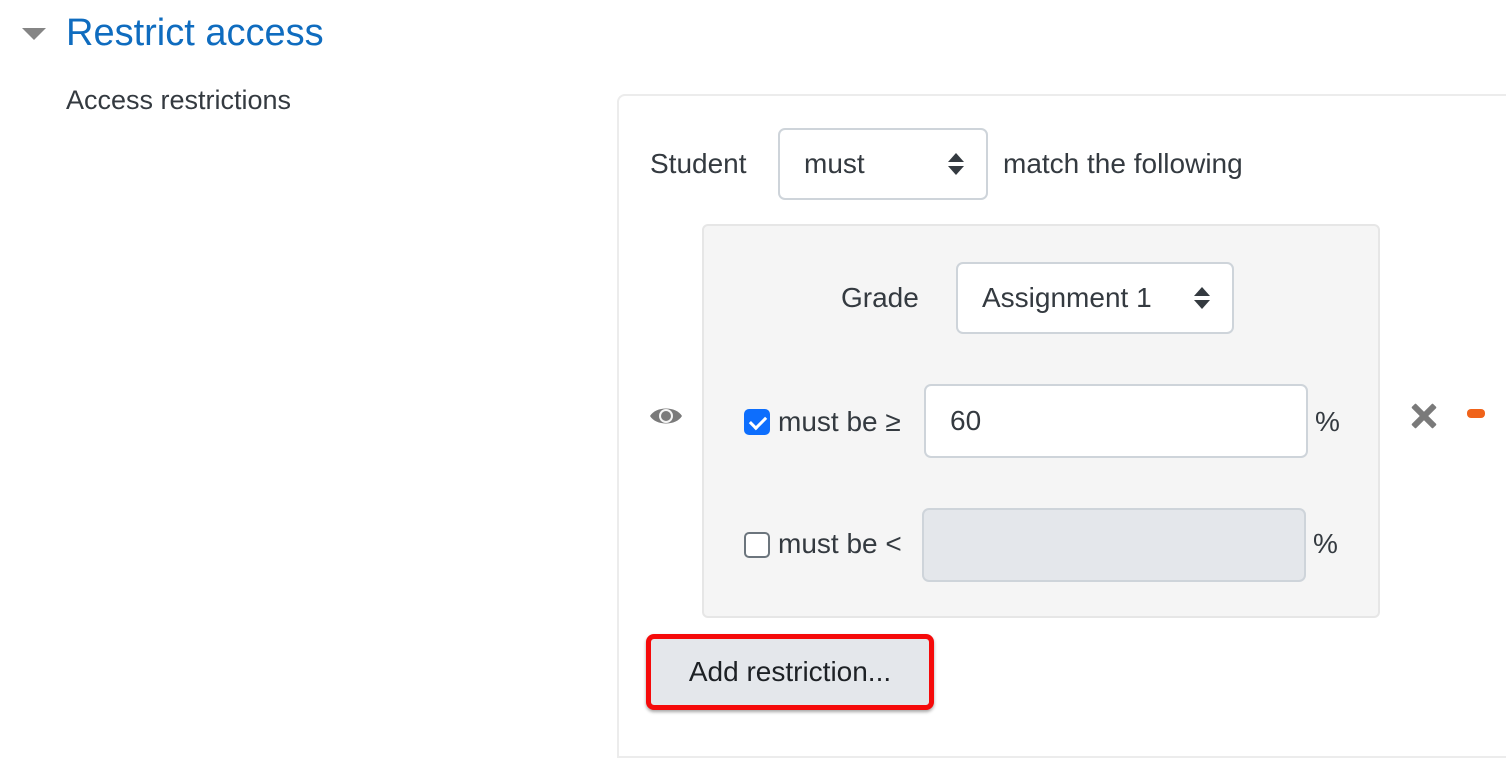 This screenshot has height=758, width=1506. Describe the element at coordinates (1123, 163) in the screenshot. I see `match-following-label: match the following` at that location.